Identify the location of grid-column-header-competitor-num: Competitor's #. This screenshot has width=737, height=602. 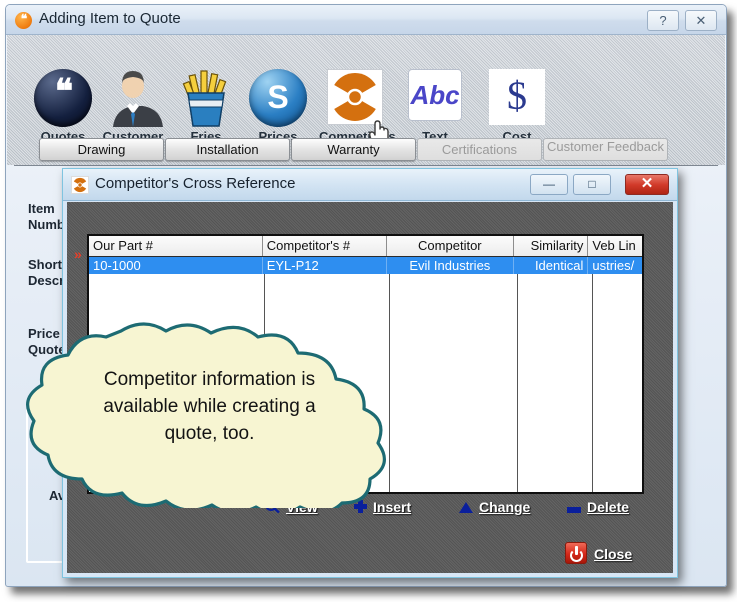
(325, 246).